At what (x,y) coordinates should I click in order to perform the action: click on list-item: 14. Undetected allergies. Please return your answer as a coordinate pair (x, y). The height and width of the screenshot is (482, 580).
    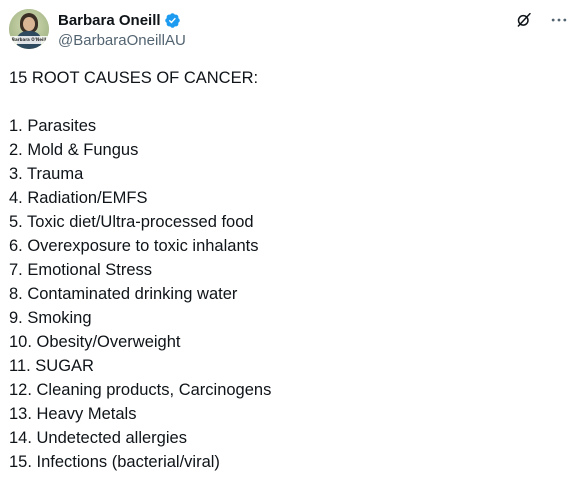
    Looking at the image, I should click on (98, 438).